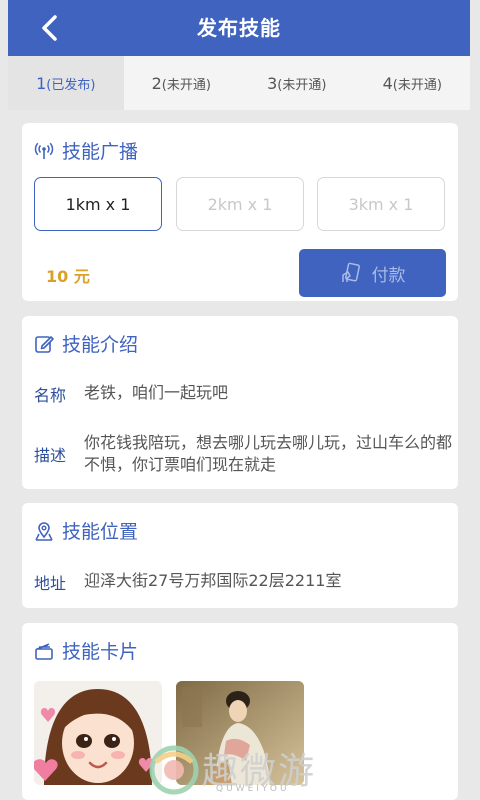 The image size is (480, 800). I want to click on skill-slot-tabs: 1 (已发布) 2 (未开通) 3 (未开通) 4 (未开通), so click(239, 83).